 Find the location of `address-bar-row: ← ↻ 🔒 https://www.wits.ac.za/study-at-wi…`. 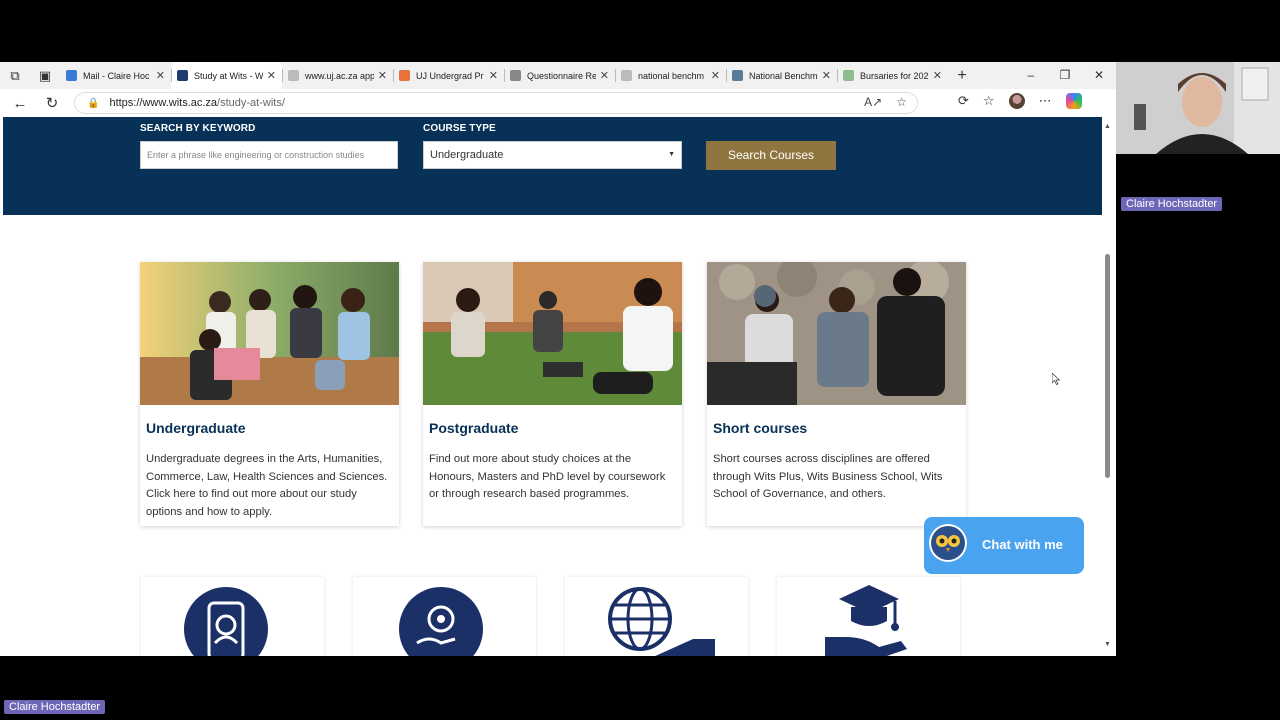

address-bar-row: ← ↻ 🔒 https://www.wits.ac.za/study-at-wi… is located at coordinates (558, 103).